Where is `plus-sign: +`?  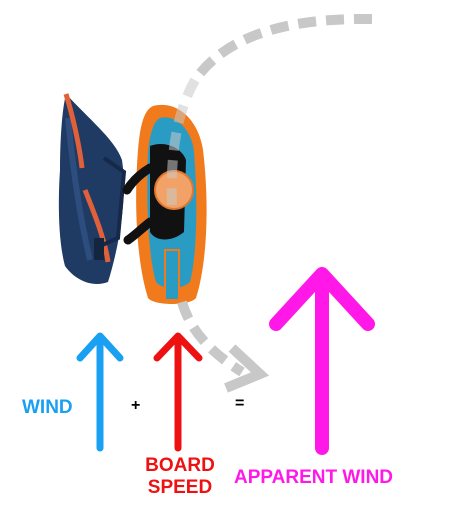
plus-sign: + is located at coordinates (136, 405).